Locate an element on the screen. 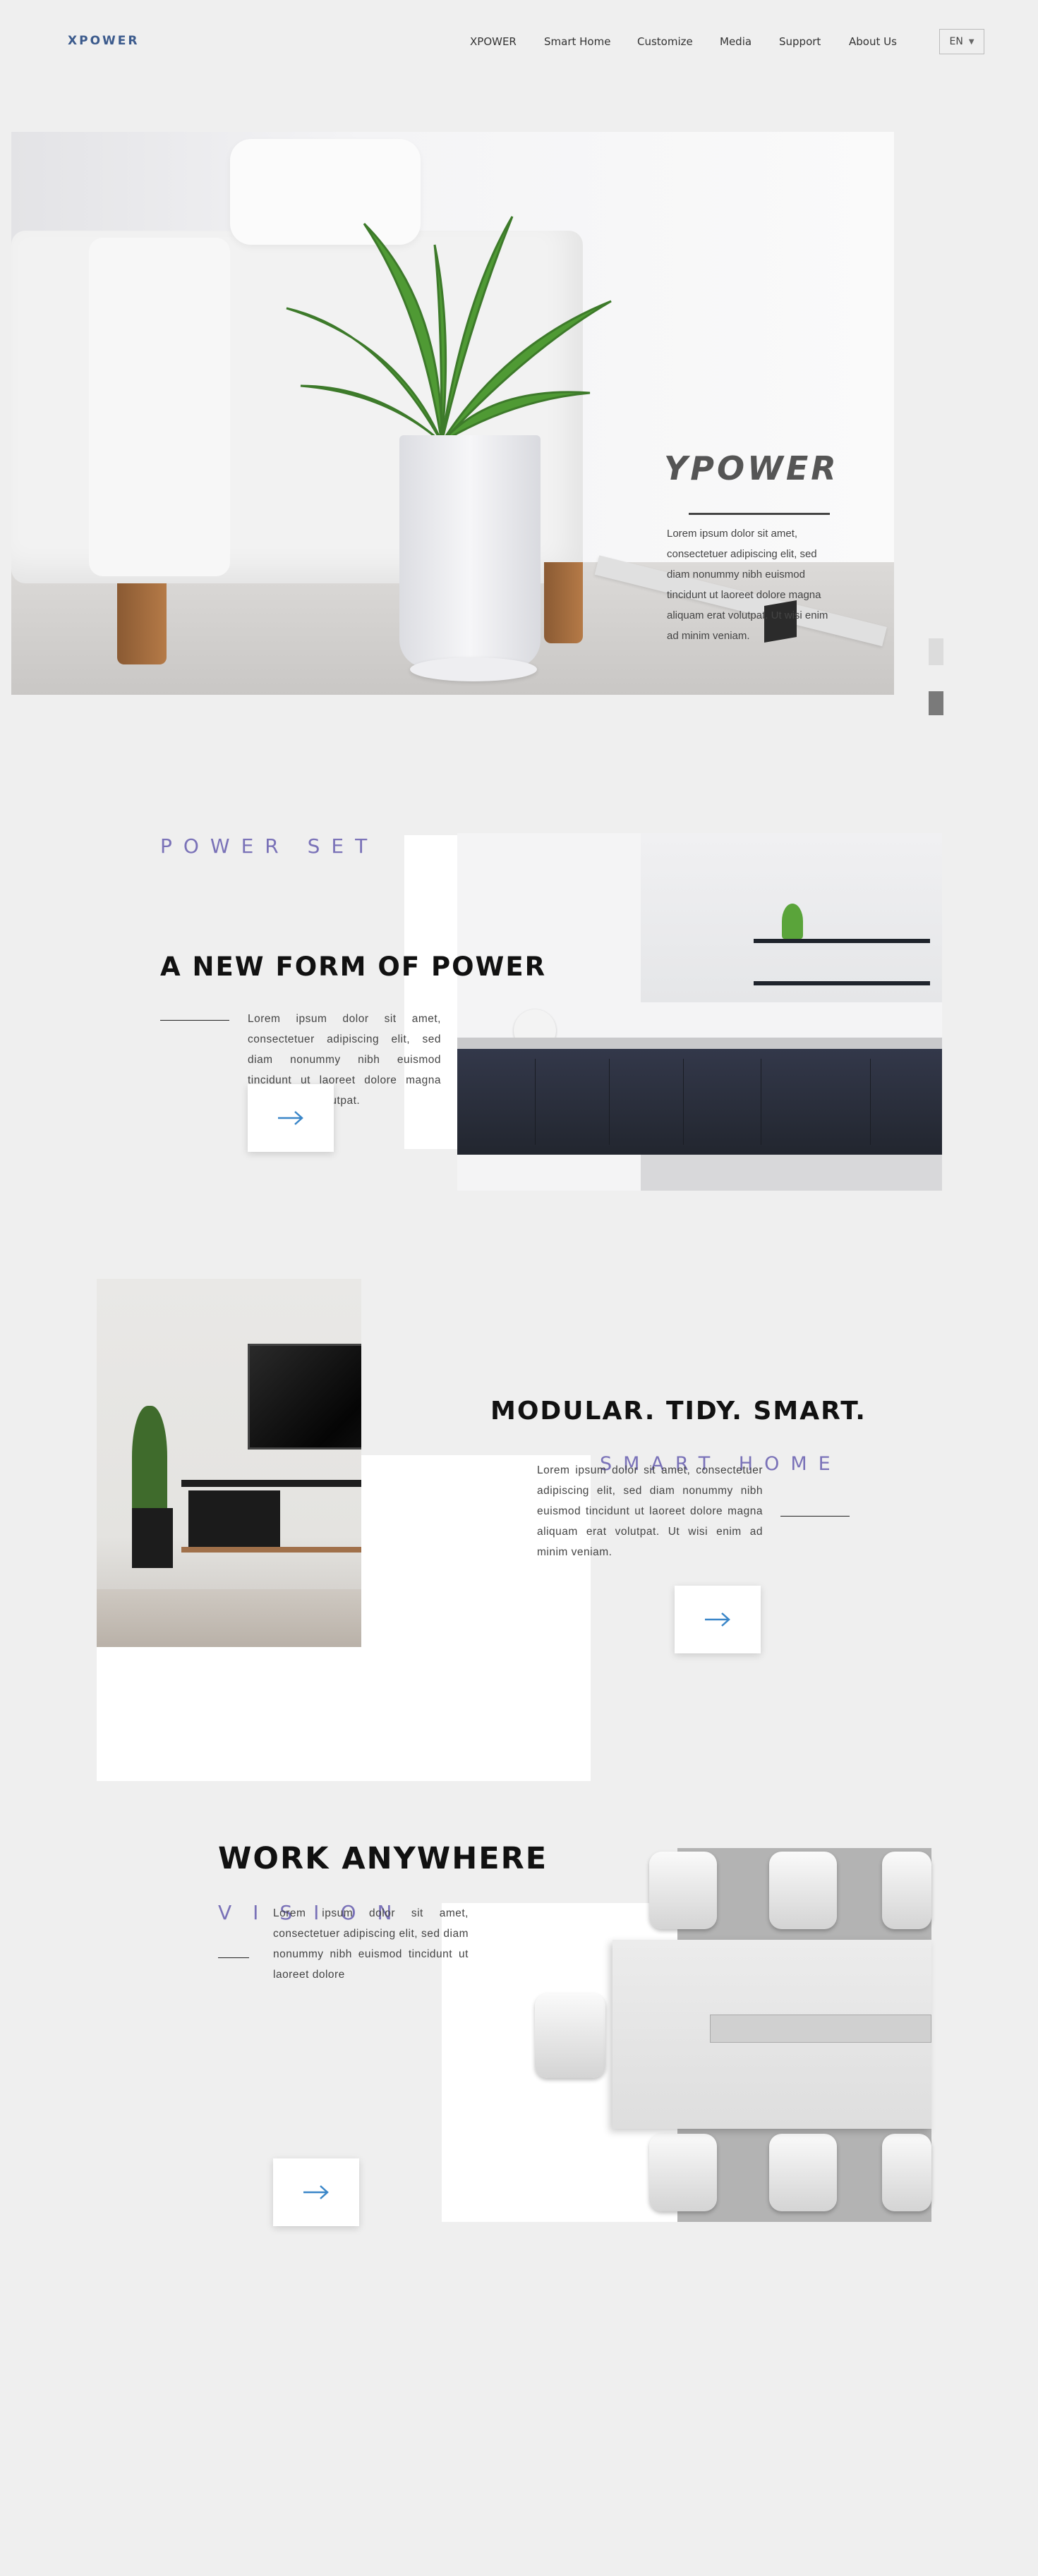 This screenshot has height=2576, width=1038. hero-brand-logo: YPOWER is located at coordinates (751, 468).